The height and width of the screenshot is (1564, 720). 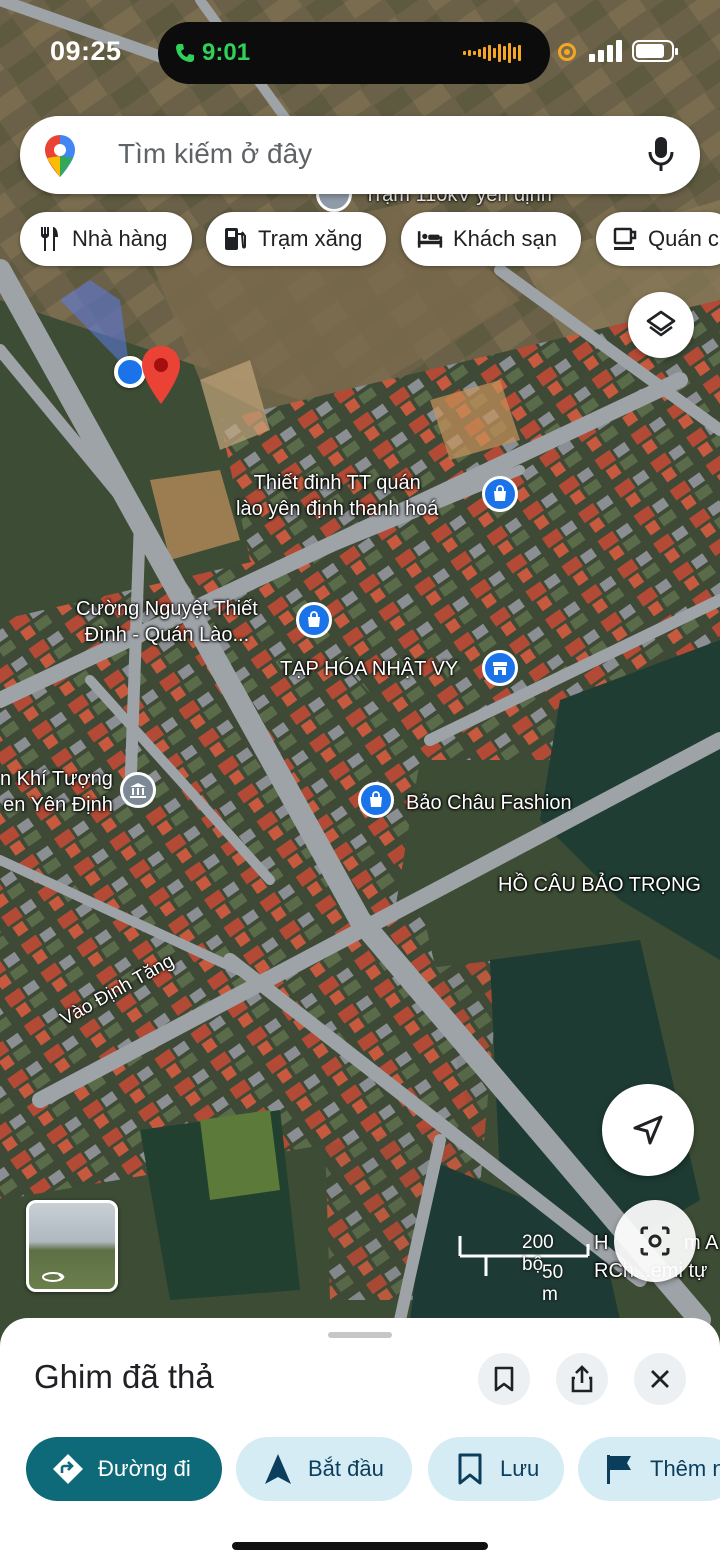 I want to click on sheet-drag-handle, so click(x=360, y=1335).